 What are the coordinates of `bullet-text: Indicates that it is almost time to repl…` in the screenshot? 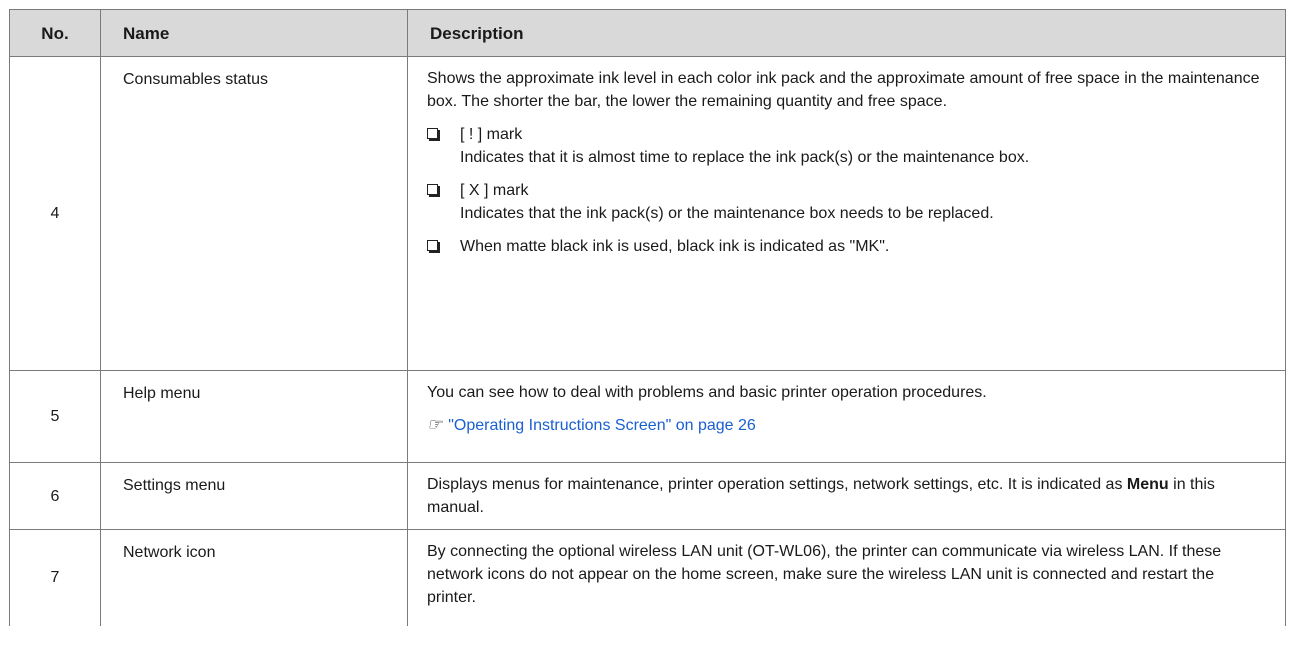 It's located at (745, 157).